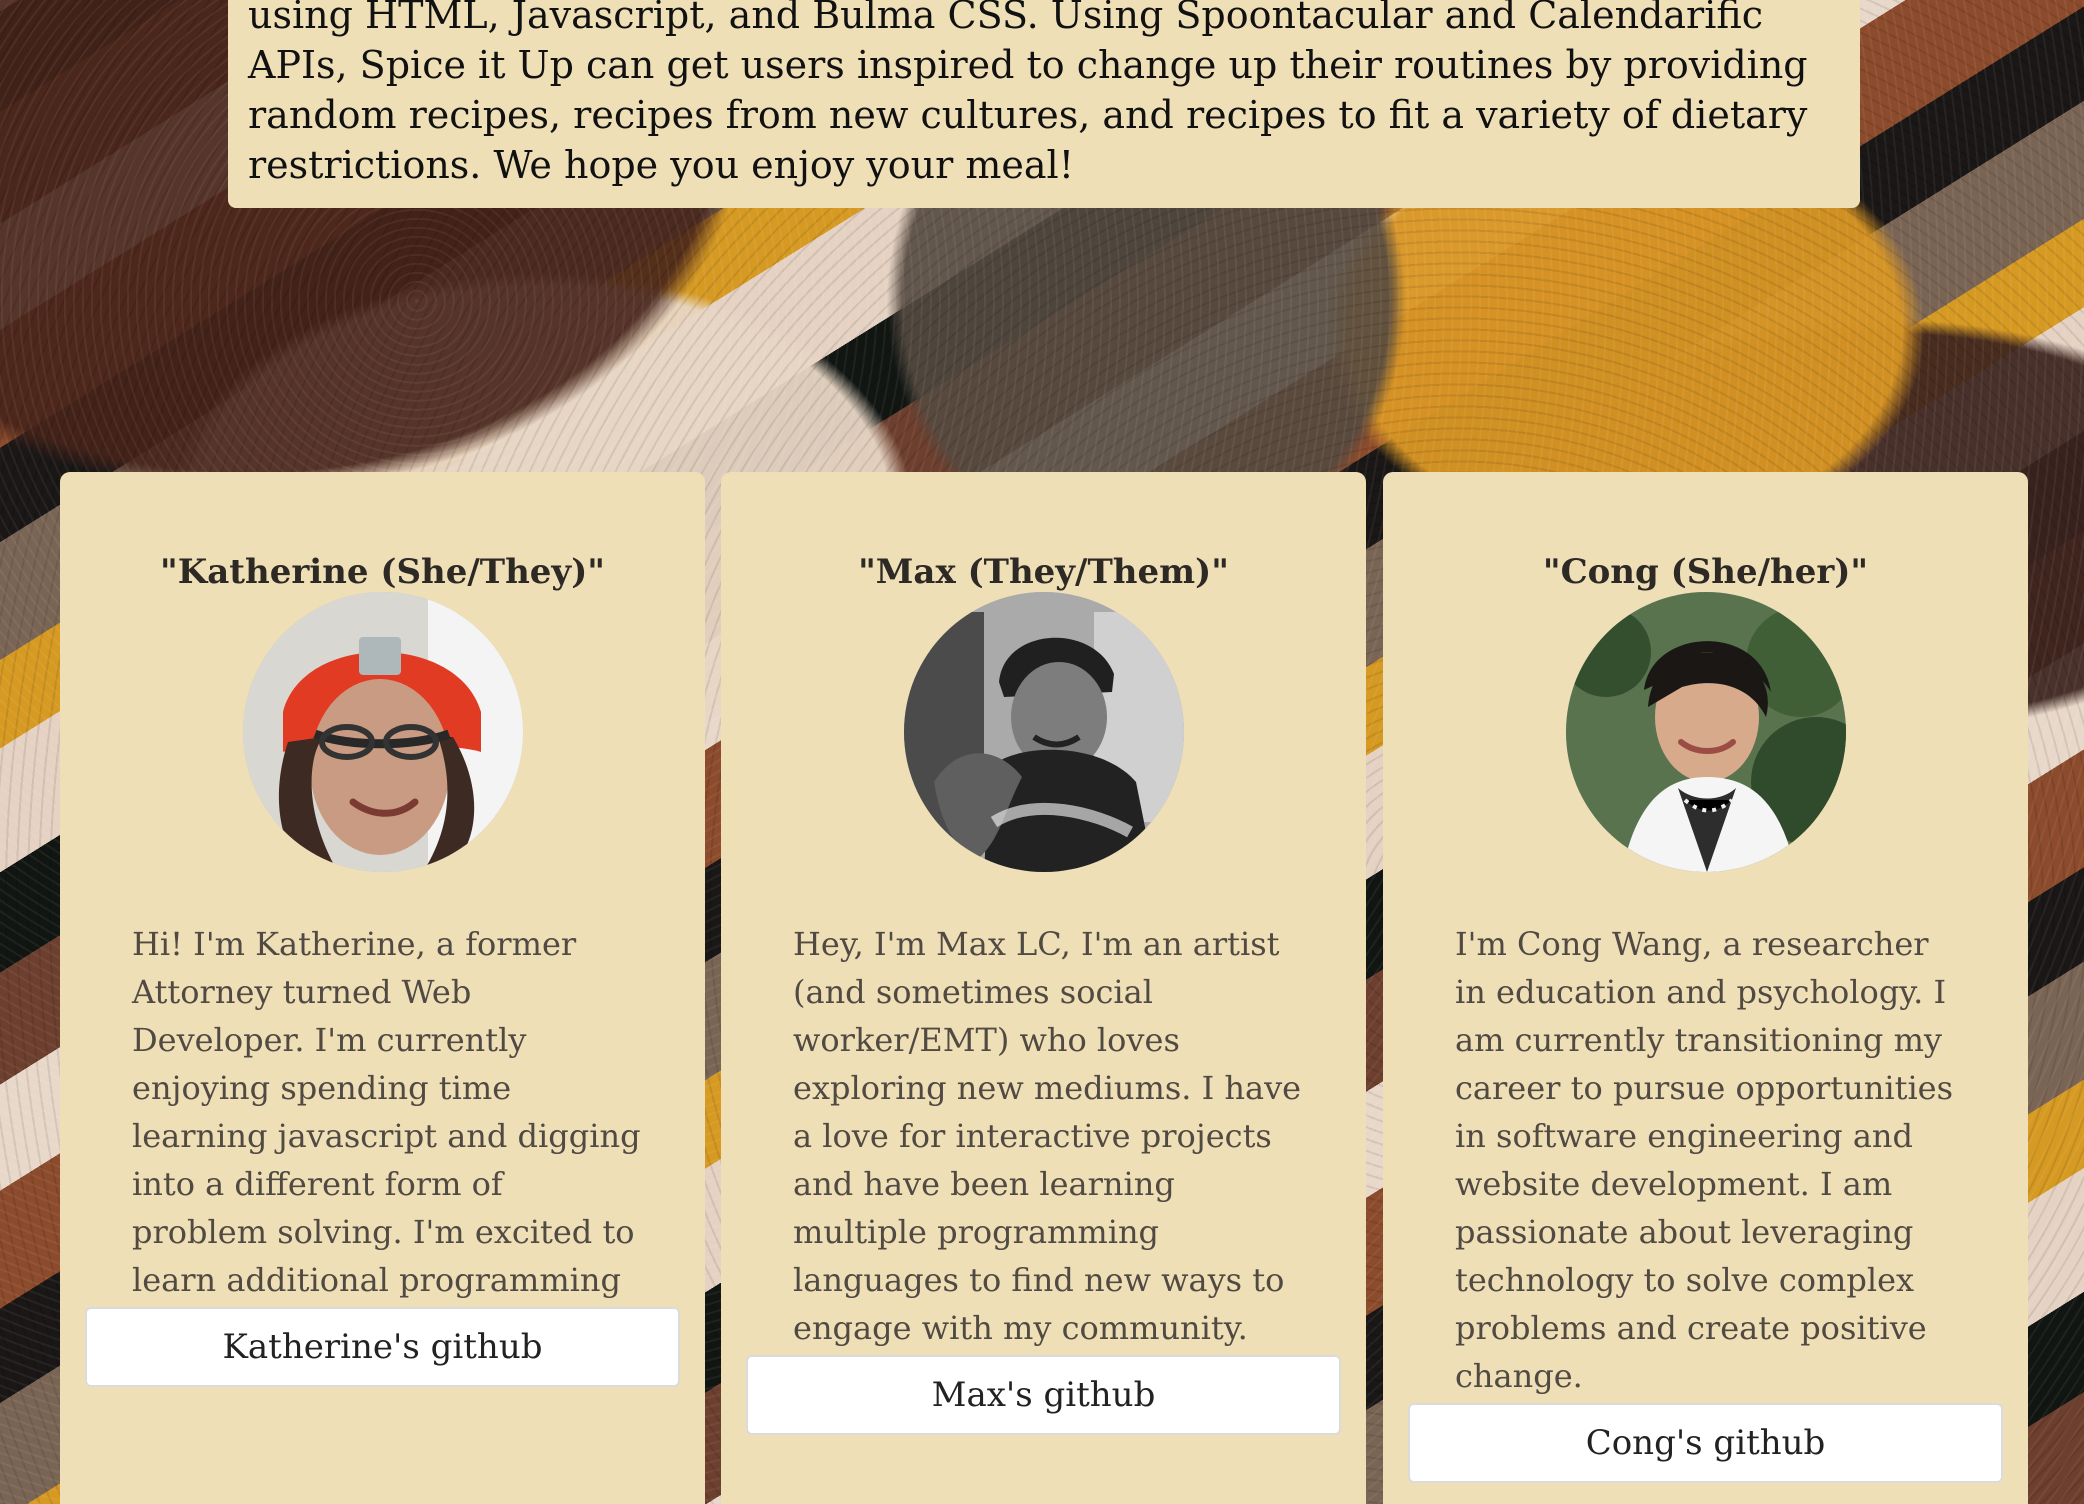  I want to click on max-github-button: Max's github, so click(1043, 1395).